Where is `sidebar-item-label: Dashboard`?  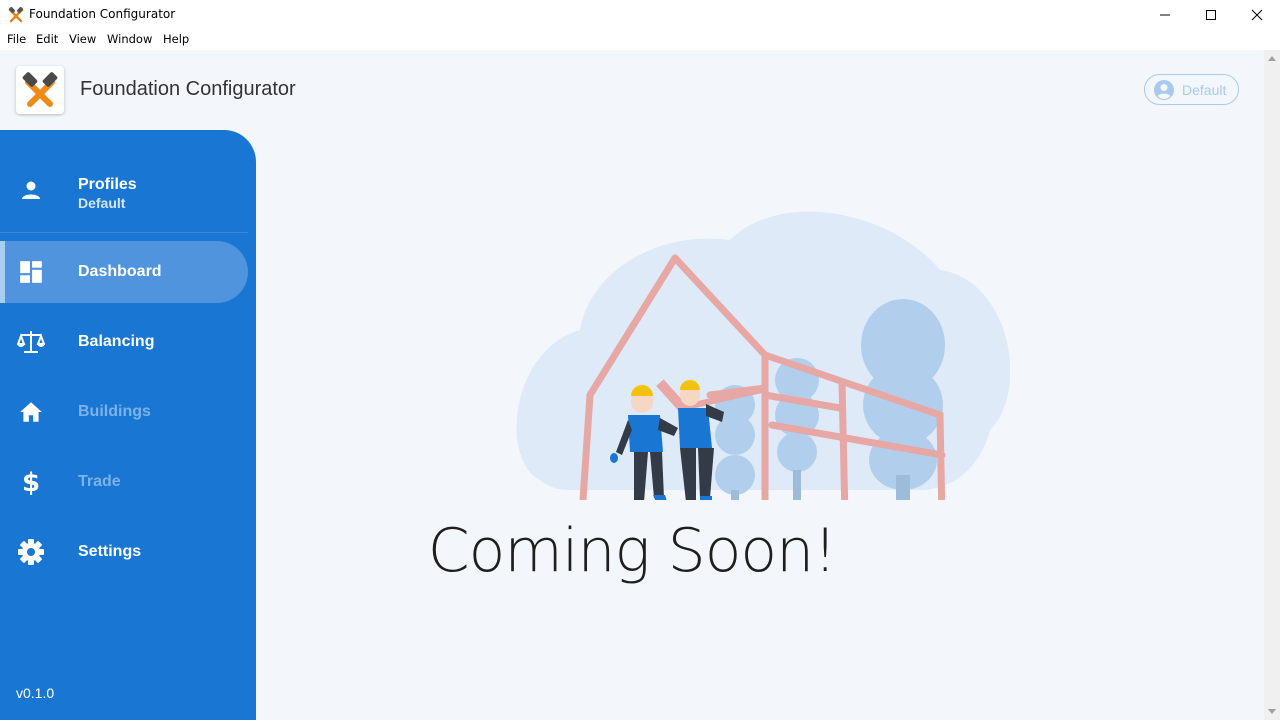 sidebar-item-label: Dashboard is located at coordinates (120, 271).